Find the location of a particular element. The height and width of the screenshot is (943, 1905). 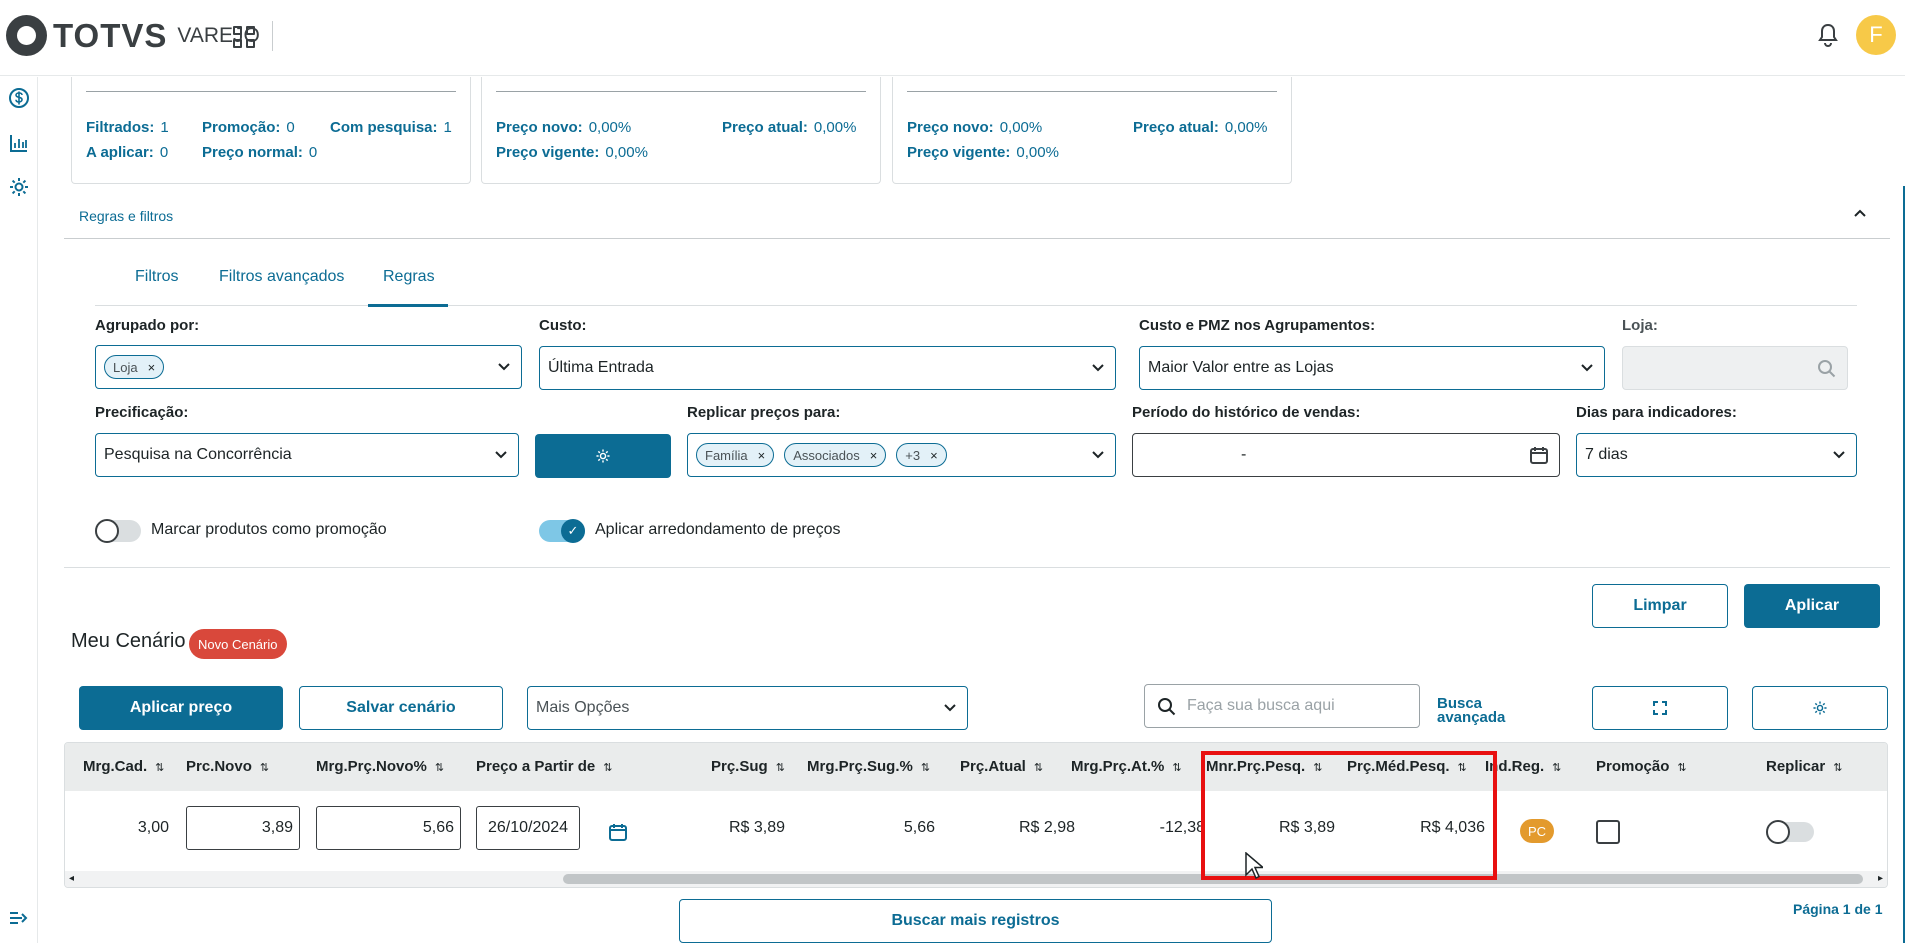

search-placeholder: Faça sua busca aqui is located at coordinates (1261, 705).